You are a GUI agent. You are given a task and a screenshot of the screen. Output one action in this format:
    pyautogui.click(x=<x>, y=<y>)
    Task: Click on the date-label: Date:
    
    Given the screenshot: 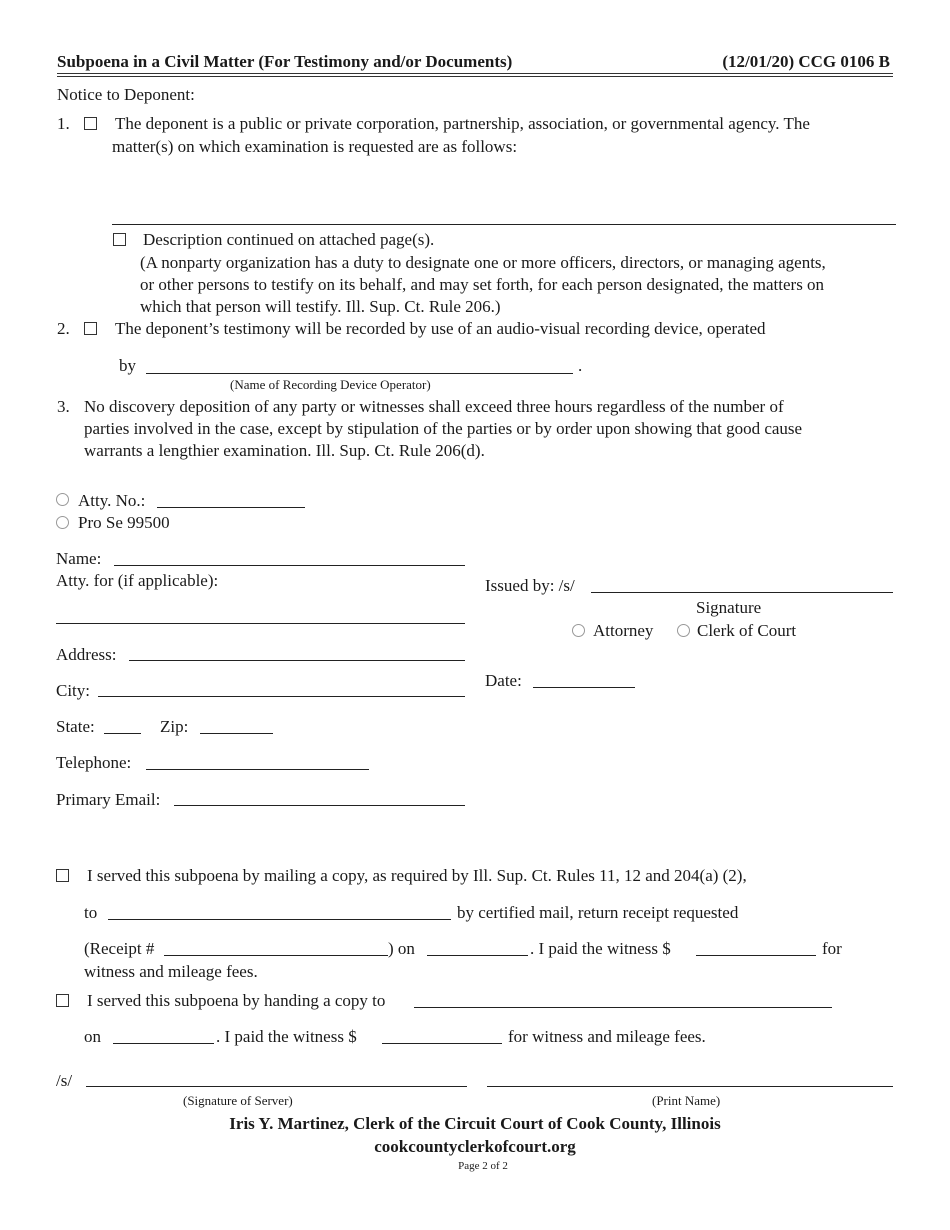 What is the action you would take?
    pyautogui.click(x=503, y=680)
    